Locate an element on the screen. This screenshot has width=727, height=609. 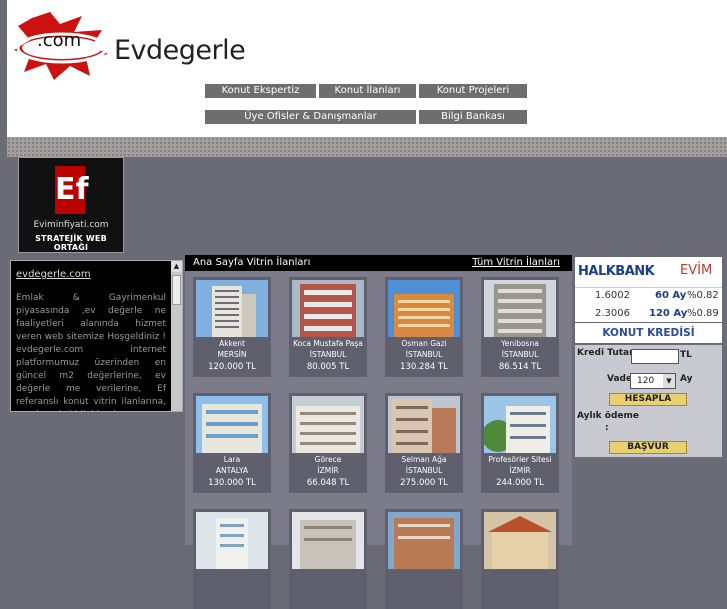
listing-name: Akkent is located at coordinates (232, 343).